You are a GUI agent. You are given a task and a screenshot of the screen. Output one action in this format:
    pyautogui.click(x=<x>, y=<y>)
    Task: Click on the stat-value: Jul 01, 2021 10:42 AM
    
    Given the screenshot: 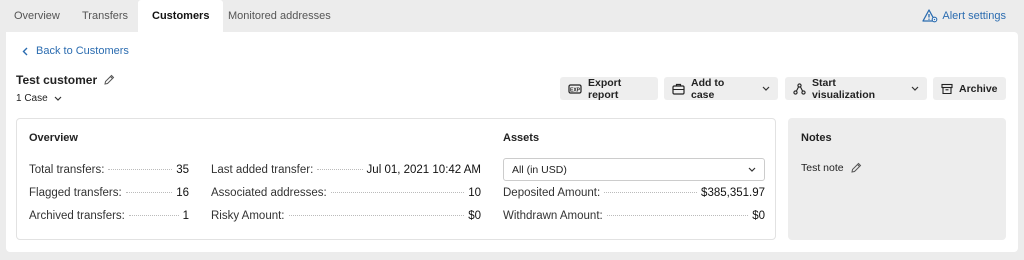 What is the action you would take?
    pyautogui.click(x=423, y=170)
    